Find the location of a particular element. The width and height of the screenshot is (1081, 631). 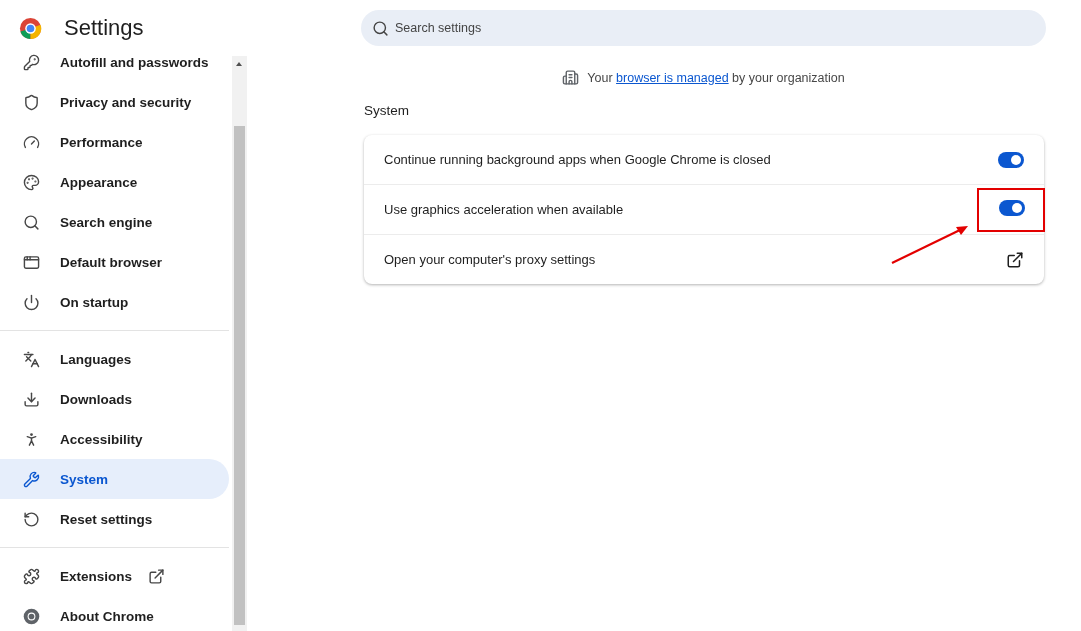

wrench-icon is located at coordinates (31, 479).